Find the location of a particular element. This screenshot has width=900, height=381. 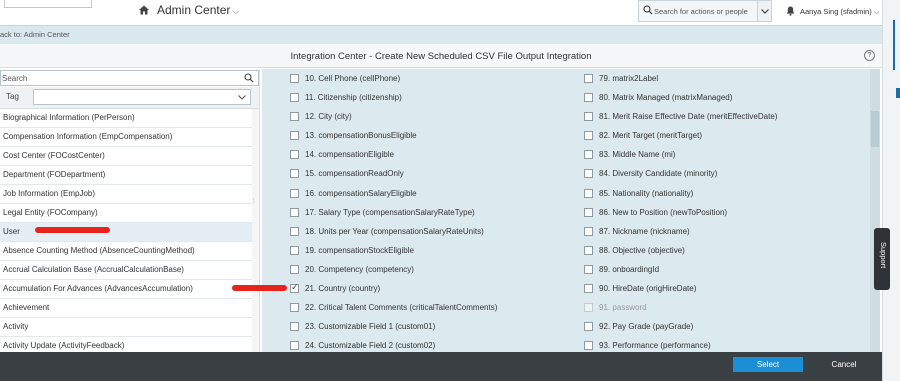

user-name: Aanya Sing (sfadmin) is located at coordinates (836, 11).